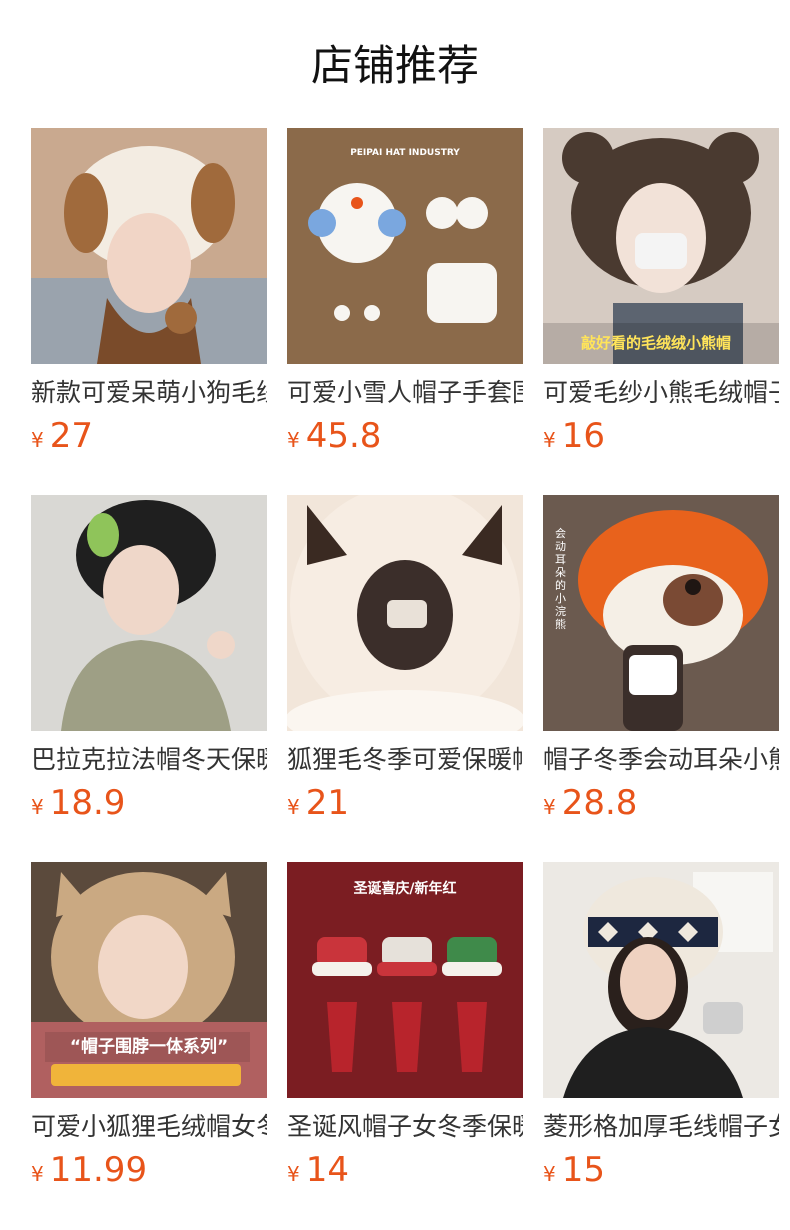 The height and width of the screenshot is (1230, 790). What do you see at coordinates (98, 1170) in the screenshot?
I see `price-value: 11.99` at bounding box center [98, 1170].